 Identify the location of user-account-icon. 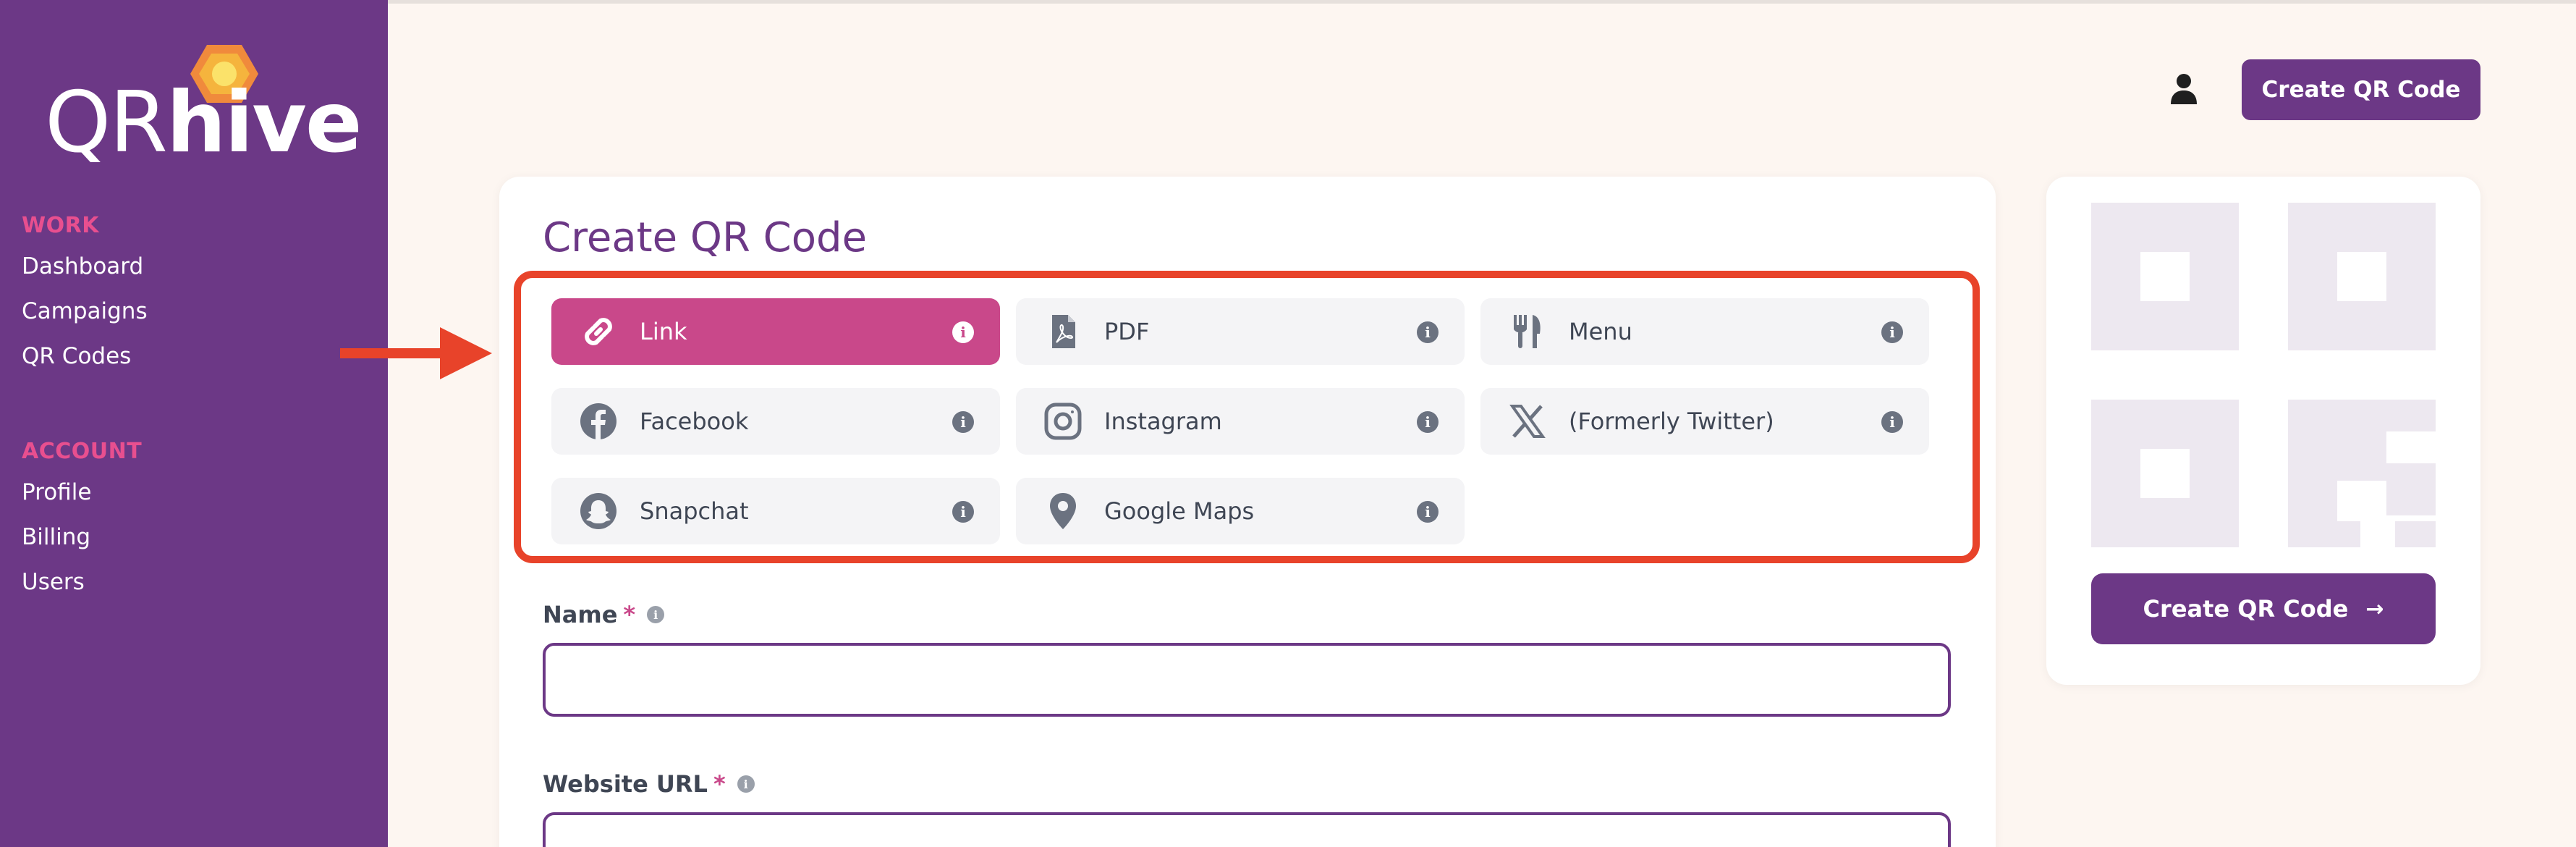
(2183, 89).